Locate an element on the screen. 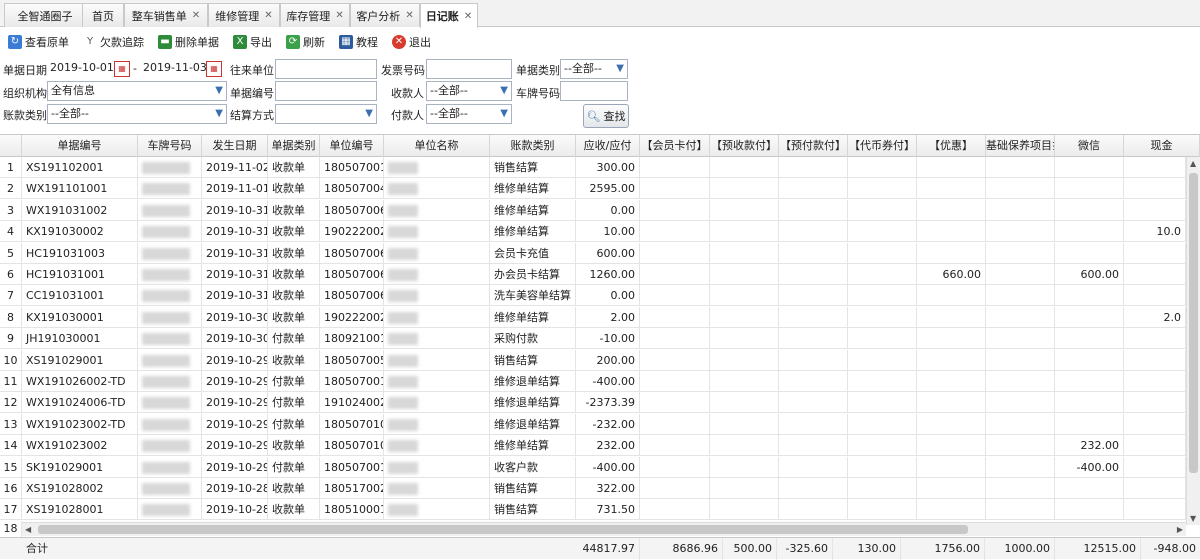 The height and width of the screenshot is (560, 1200). payer-select: --全部-- ▼ is located at coordinates (469, 114).